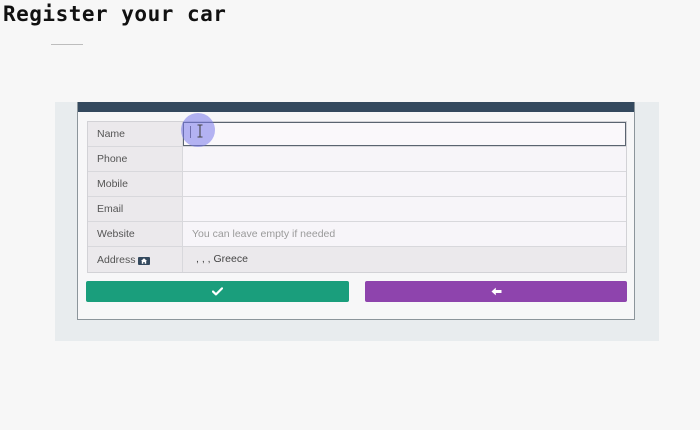  What do you see at coordinates (67, 44) in the screenshot?
I see `title-divider` at bounding box center [67, 44].